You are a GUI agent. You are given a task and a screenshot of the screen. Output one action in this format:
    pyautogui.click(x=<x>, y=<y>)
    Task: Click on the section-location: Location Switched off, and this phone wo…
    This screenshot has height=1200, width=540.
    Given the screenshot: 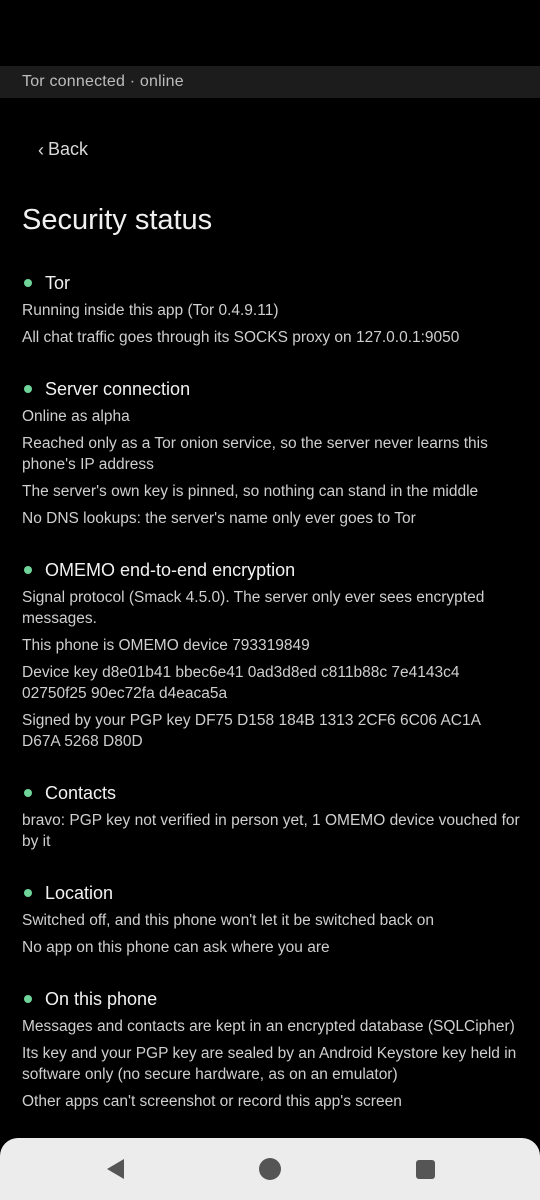 What is the action you would take?
    pyautogui.click(x=272, y=918)
    